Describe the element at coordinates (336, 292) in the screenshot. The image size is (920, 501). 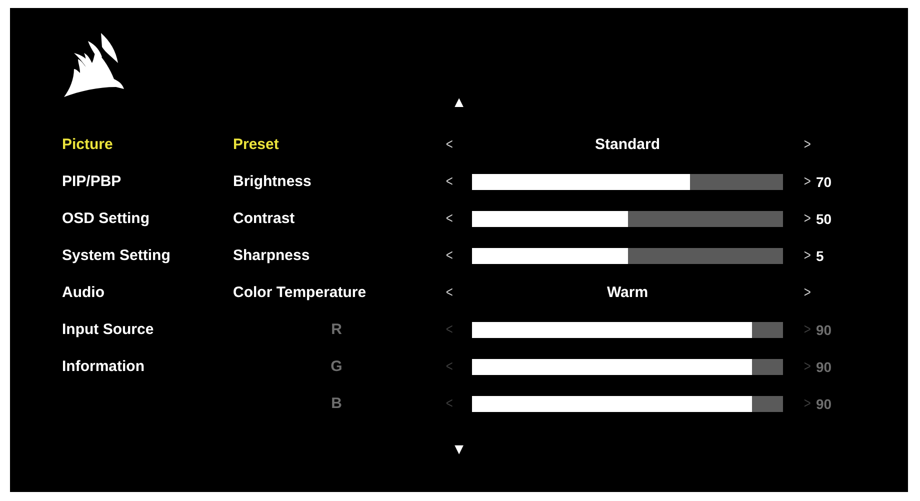
I see `setting-label: Color Temperature` at that location.